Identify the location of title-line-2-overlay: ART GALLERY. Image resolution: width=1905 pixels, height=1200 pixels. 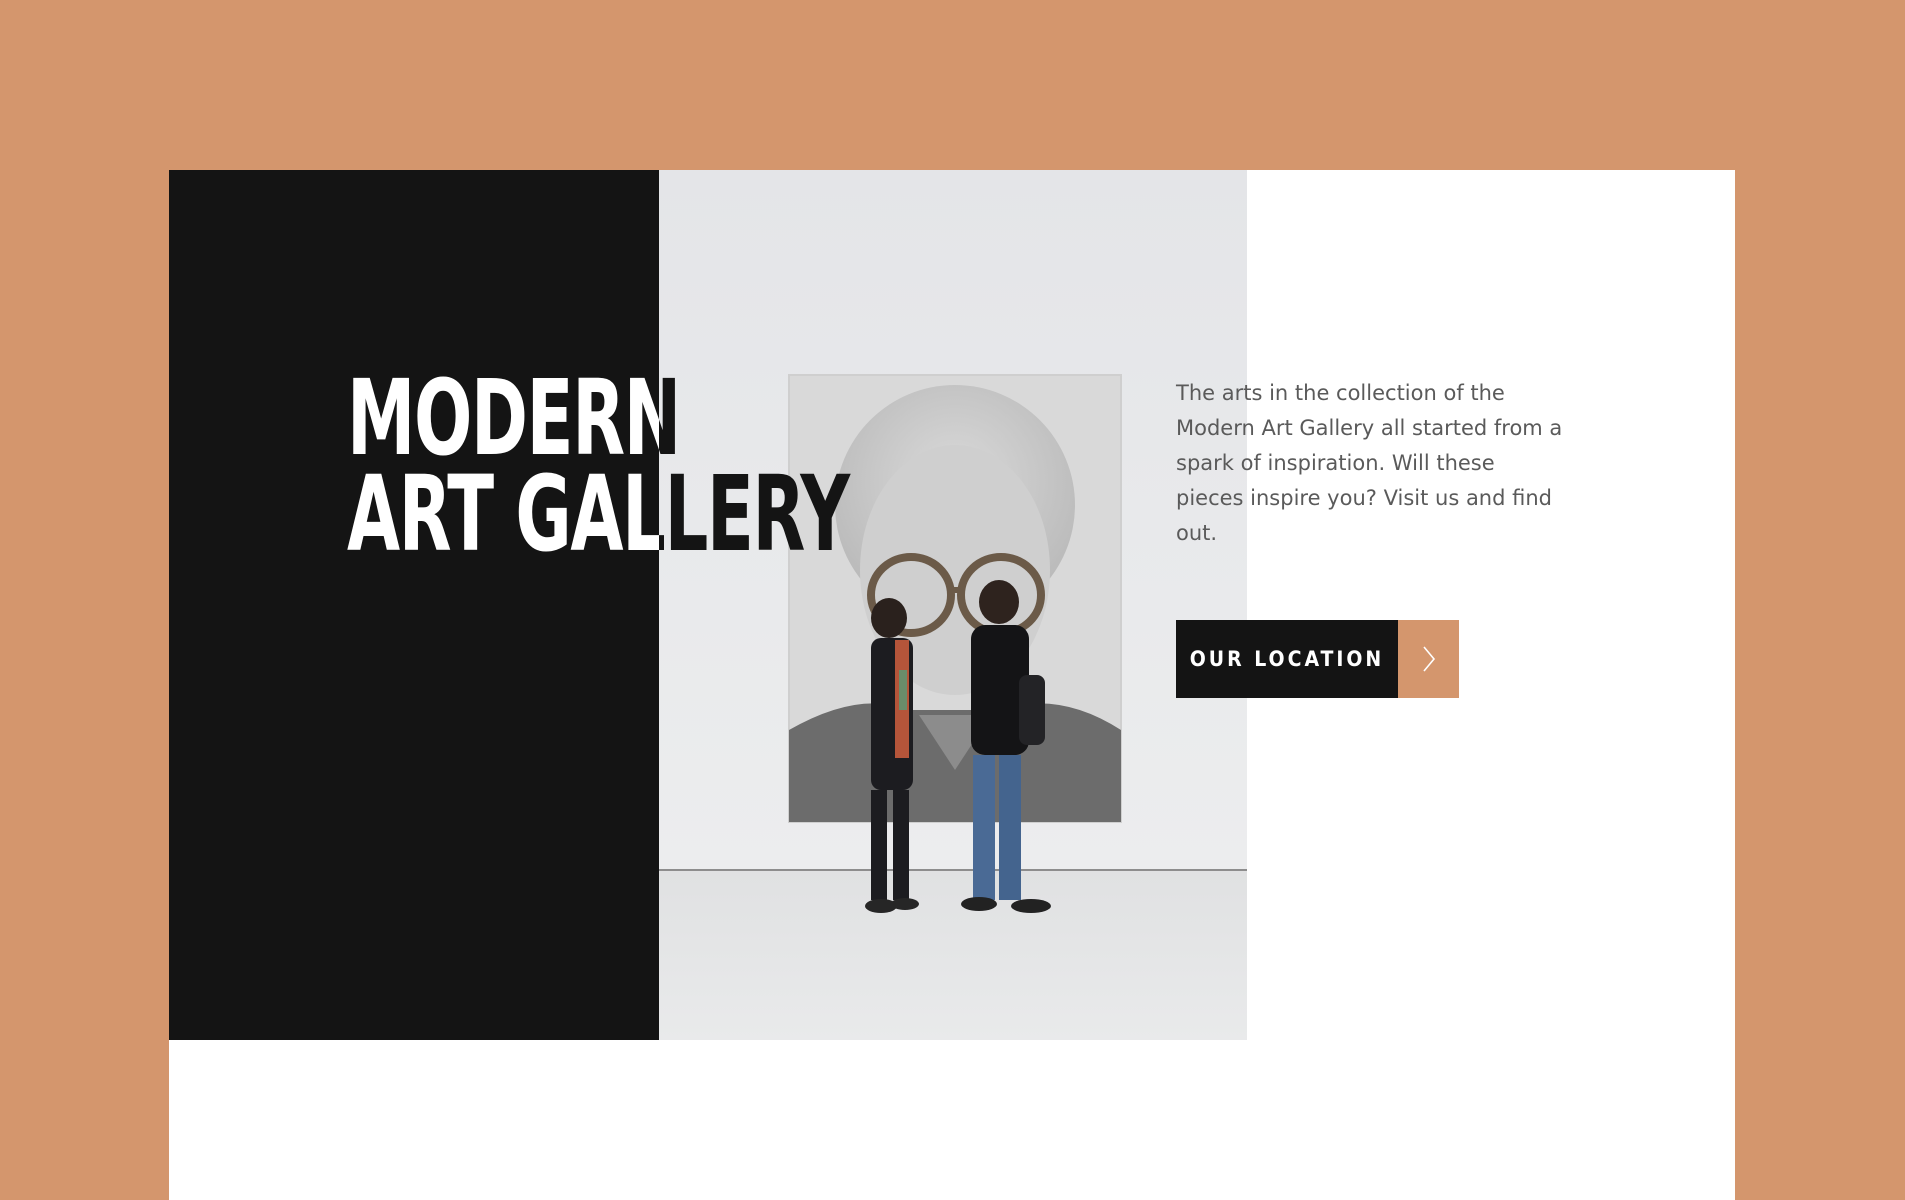
(754, 511).